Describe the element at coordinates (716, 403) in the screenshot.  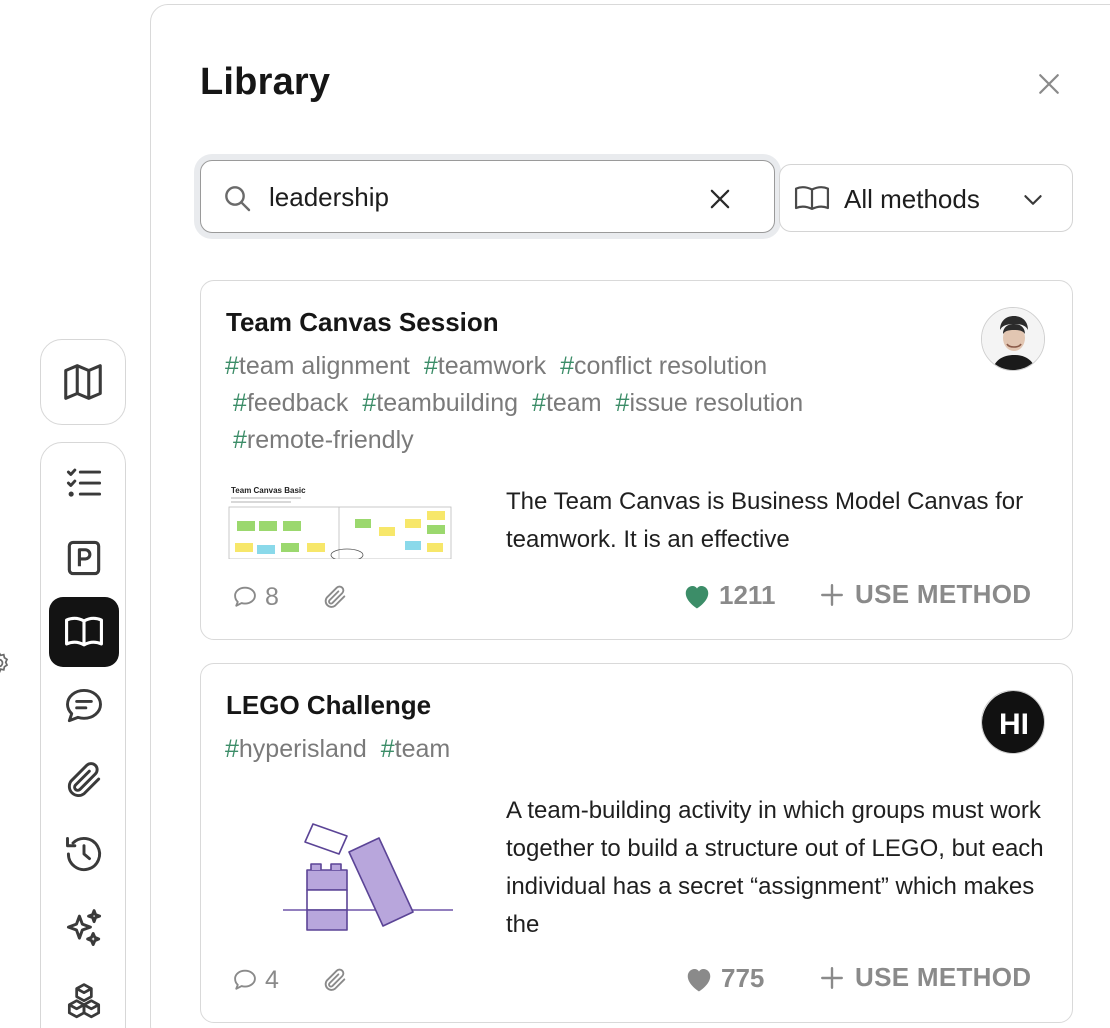
I see `tag-label: issue resolution` at that location.